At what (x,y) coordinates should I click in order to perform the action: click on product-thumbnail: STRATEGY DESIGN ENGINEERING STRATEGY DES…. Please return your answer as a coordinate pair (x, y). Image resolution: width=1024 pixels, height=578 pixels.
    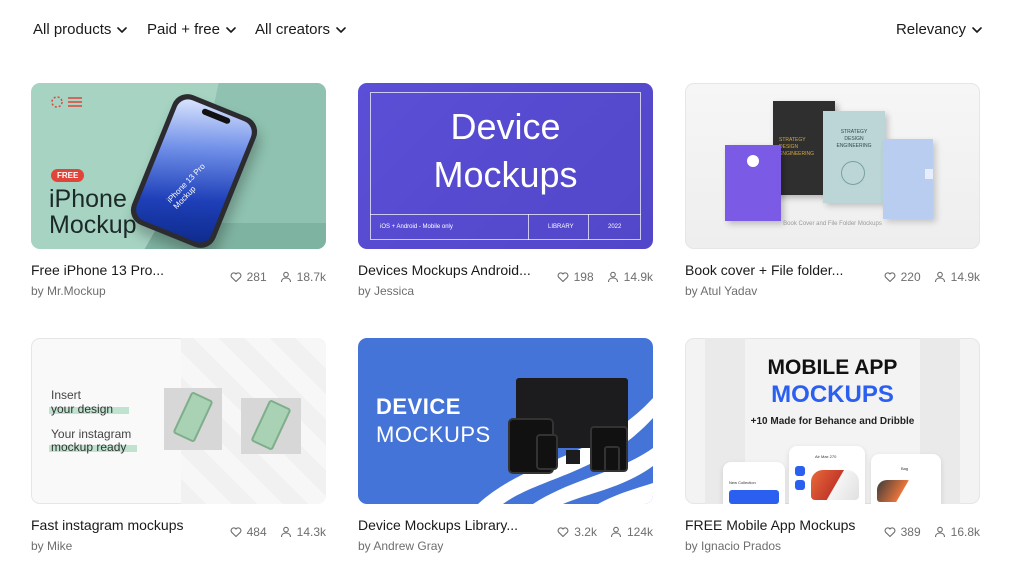
    Looking at the image, I should click on (832, 166).